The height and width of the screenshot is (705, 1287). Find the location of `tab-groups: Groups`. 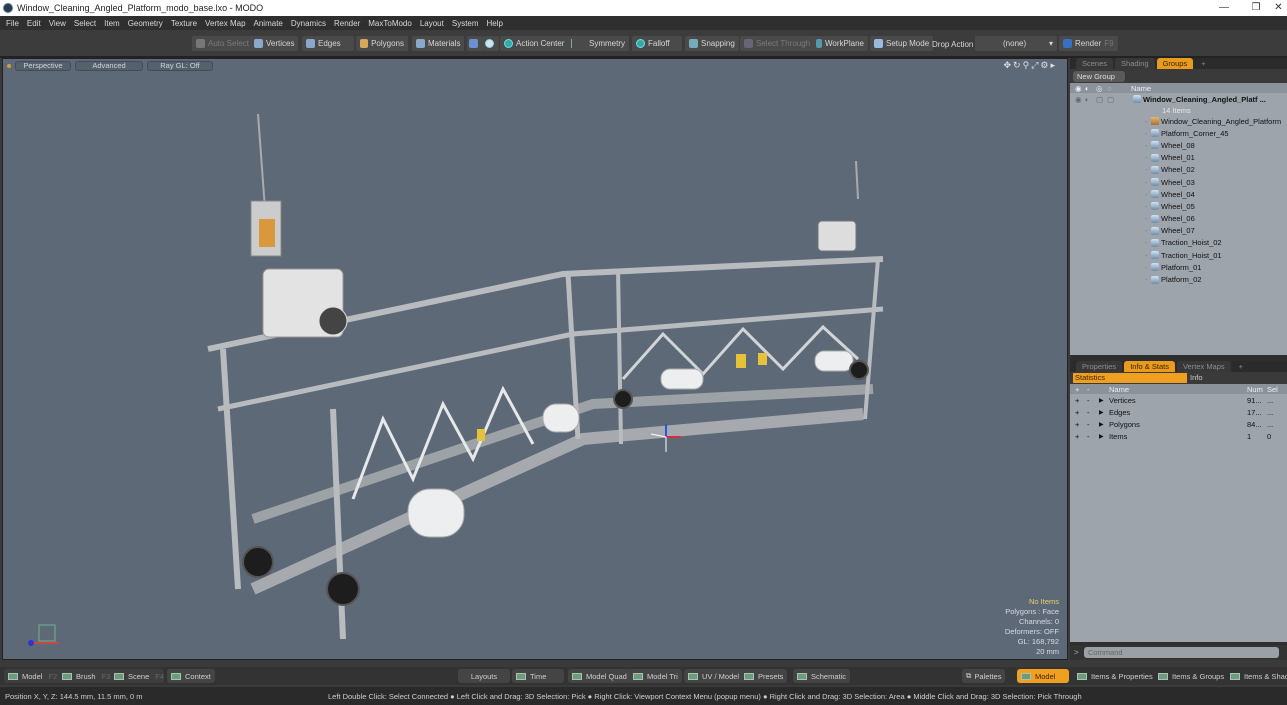

tab-groups: Groups is located at coordinates (1175, 63).